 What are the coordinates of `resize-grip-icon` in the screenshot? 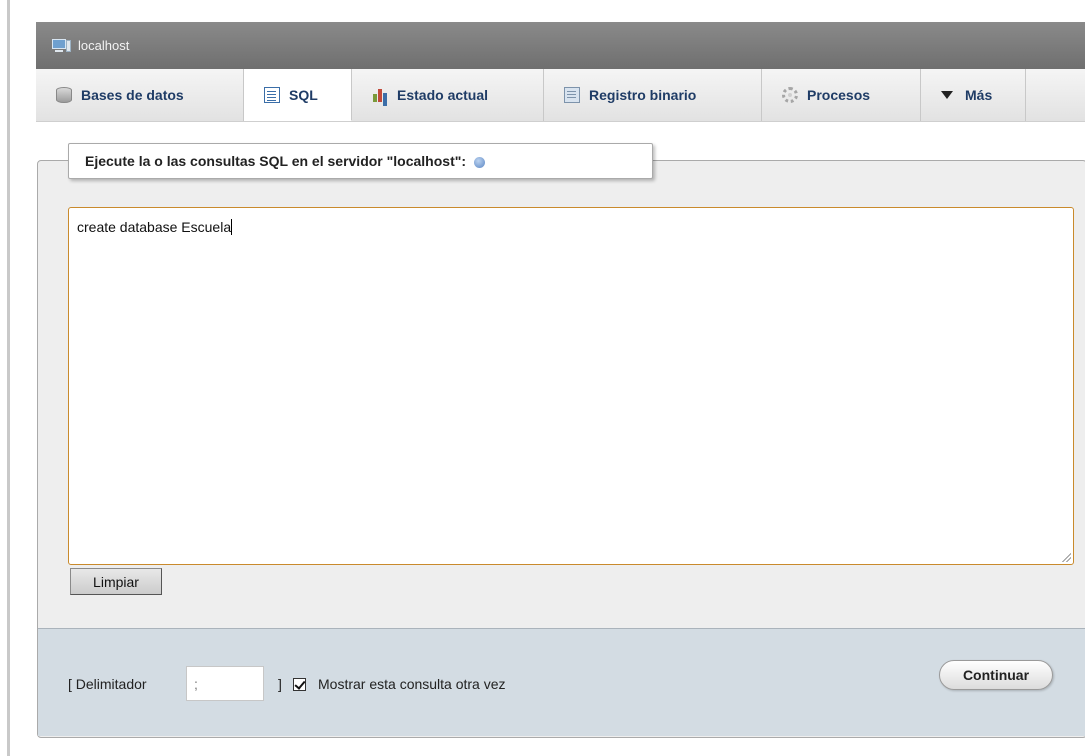 It's located at (1066, 557).